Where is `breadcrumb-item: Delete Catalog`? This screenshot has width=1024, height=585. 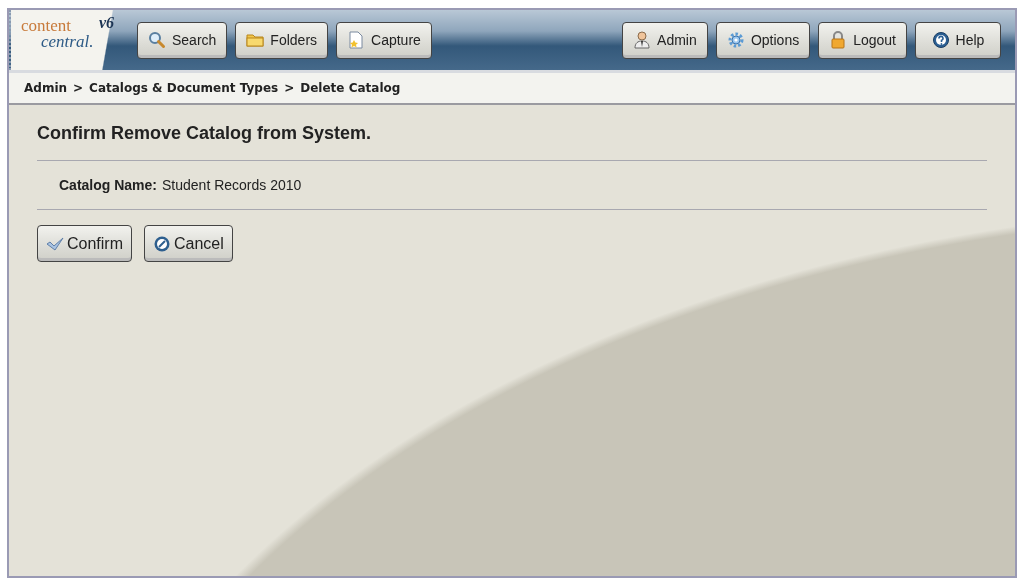 breadcrumb-item: Delete Catalog is located at coordinates (350, 88).